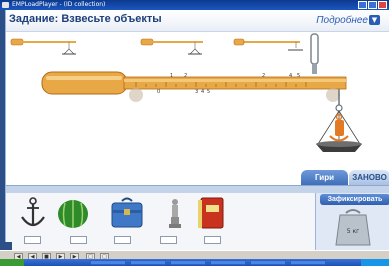  Describe the element at coordinates (375, 262) in the screenshot. I see `system-tray` at that location.